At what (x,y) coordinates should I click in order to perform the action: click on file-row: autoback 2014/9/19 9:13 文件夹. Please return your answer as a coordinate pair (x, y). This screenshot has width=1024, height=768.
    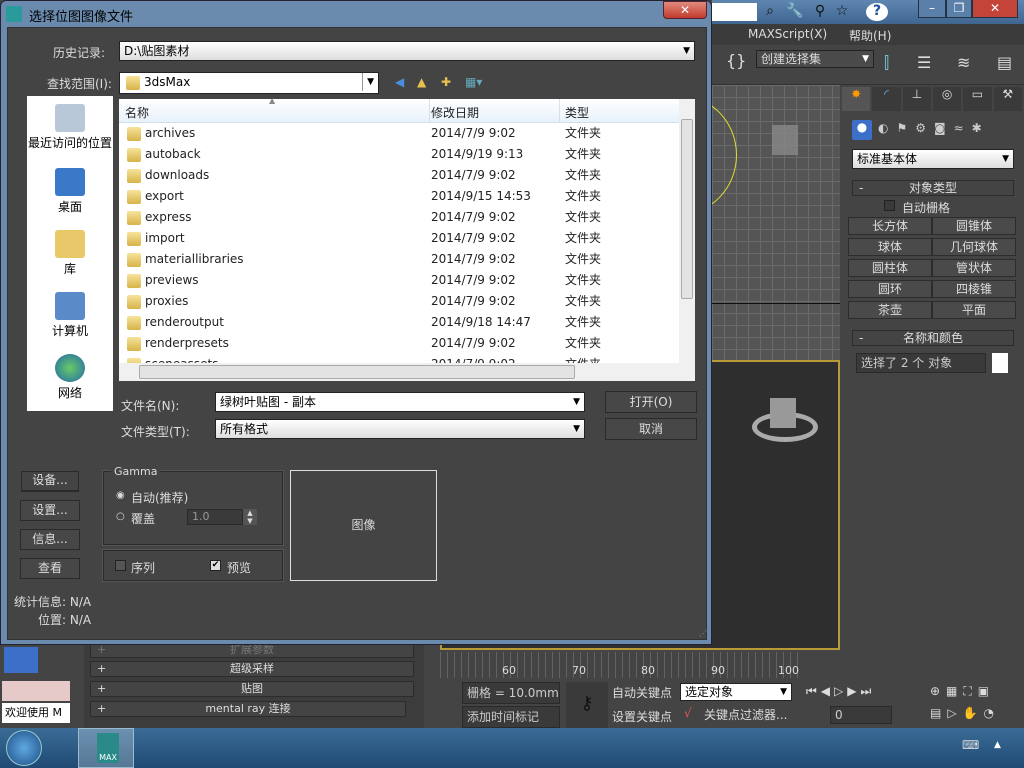
    Looking at the image, I should click on (399, 154).